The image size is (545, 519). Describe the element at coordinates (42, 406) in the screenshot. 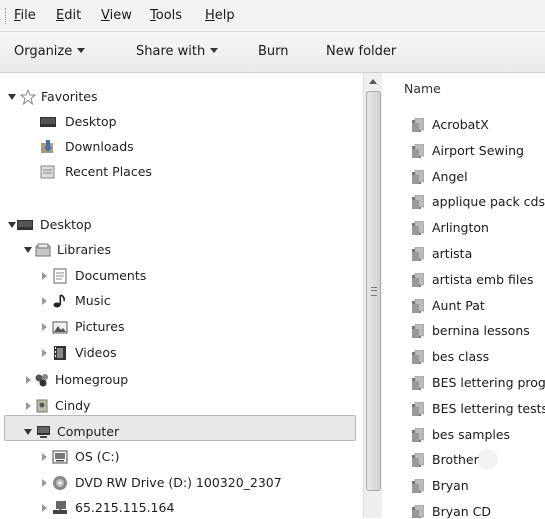

I see `user-icon` at that location.